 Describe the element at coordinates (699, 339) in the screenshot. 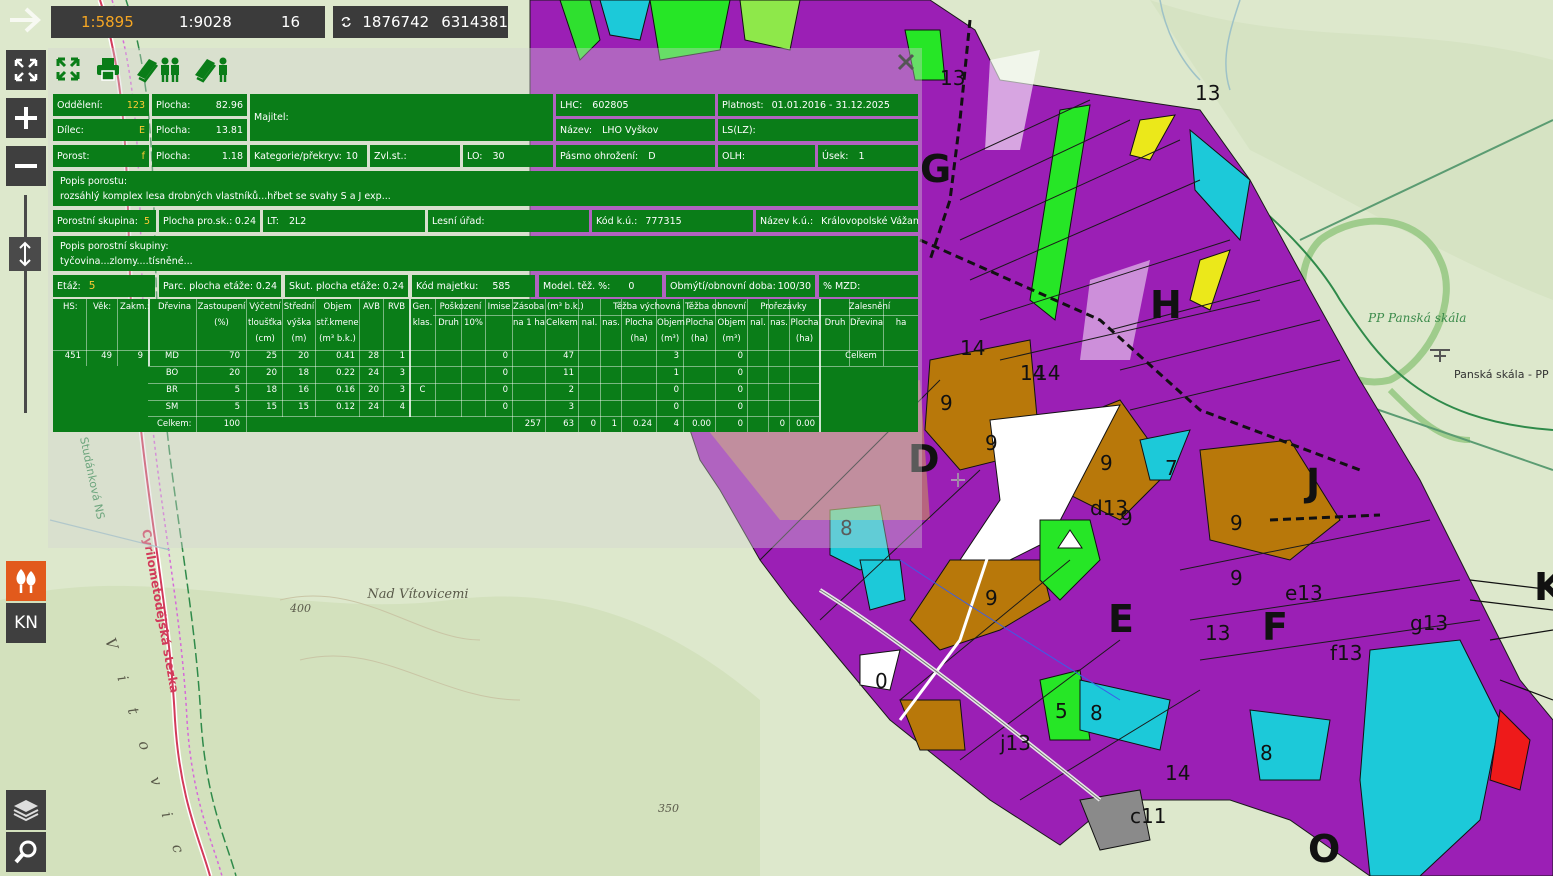

I see `th-to-ha: (ha)` at that location.